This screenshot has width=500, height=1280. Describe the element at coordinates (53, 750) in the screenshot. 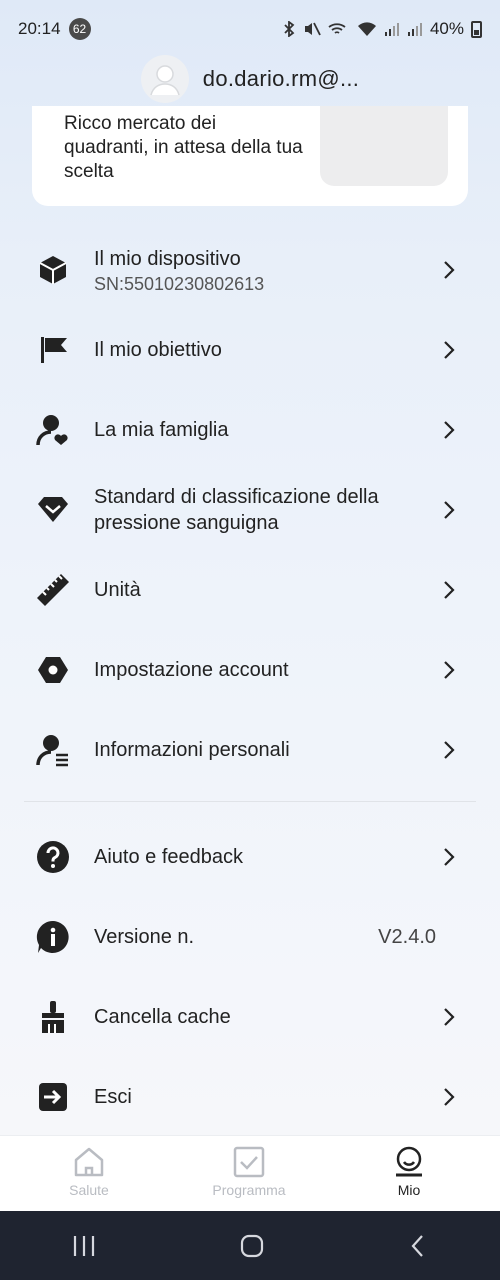

I see `person-info-icon` at that location.